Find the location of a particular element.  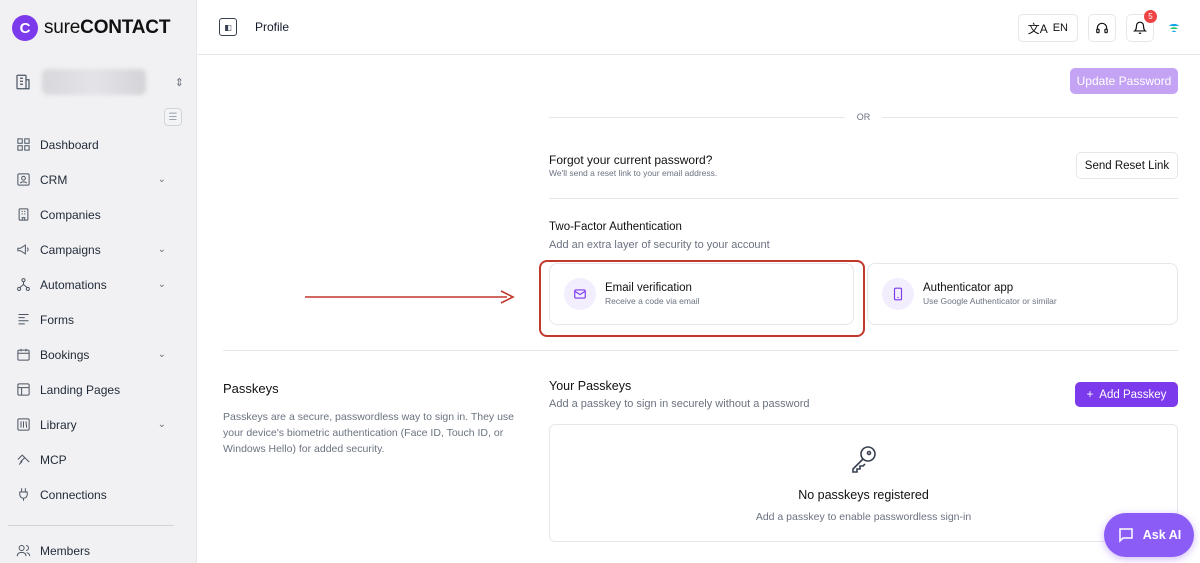

sidebar-item-landing-pages: Landing Pages is located at coordinates (98, 389).